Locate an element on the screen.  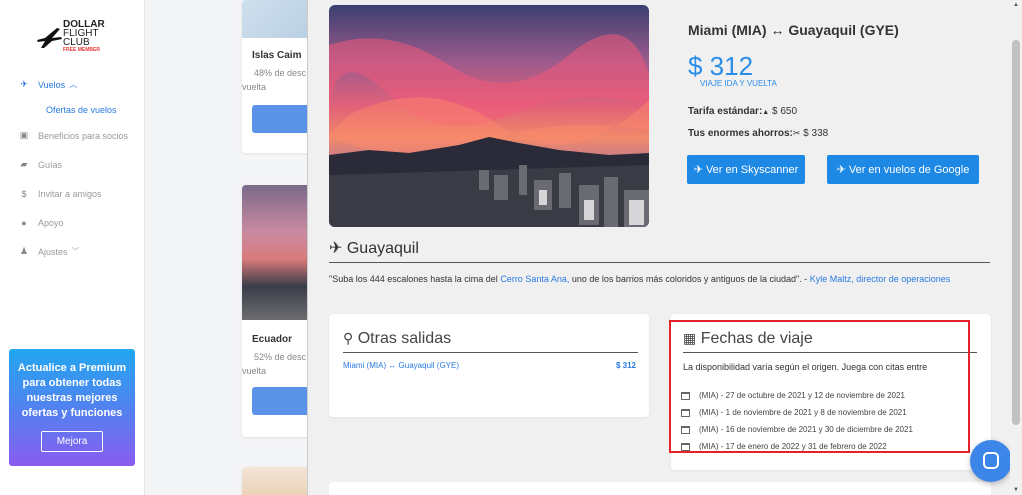
sidebar-item-vuelos: ✈ Vuelos ︿ is located at coordinates (72, 84).